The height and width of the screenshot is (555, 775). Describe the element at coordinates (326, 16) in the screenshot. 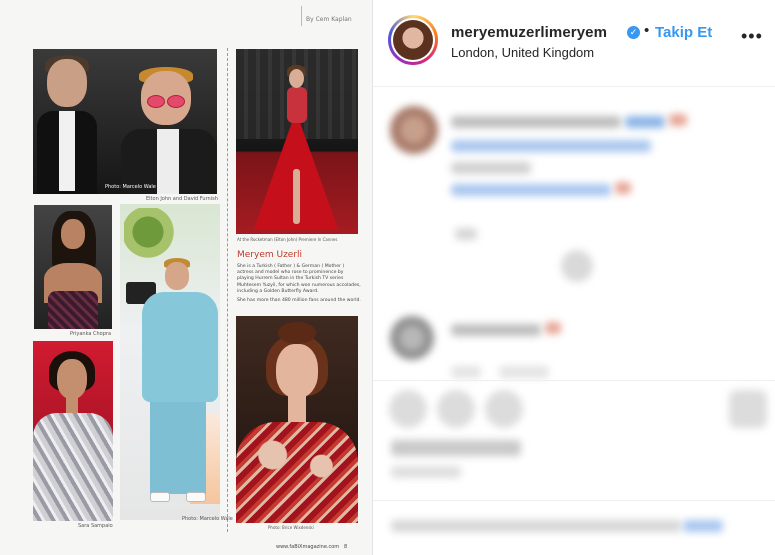

I see `magazine-byline: By Cem Kaplan` at that location.